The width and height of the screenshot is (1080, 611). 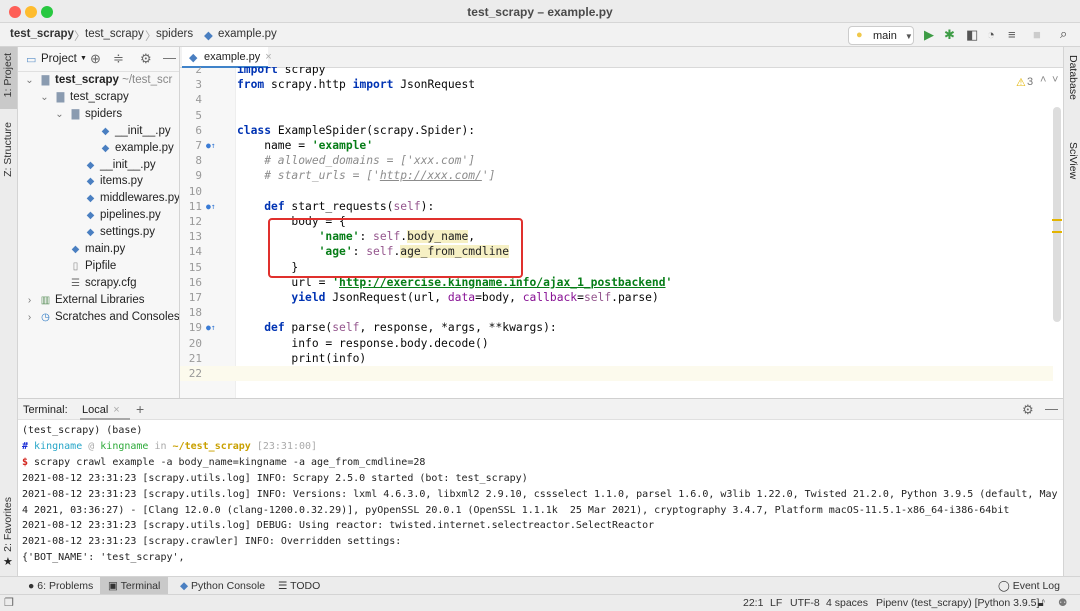 I want to click on terminal-token: kingname, so click(x=124, y=446).